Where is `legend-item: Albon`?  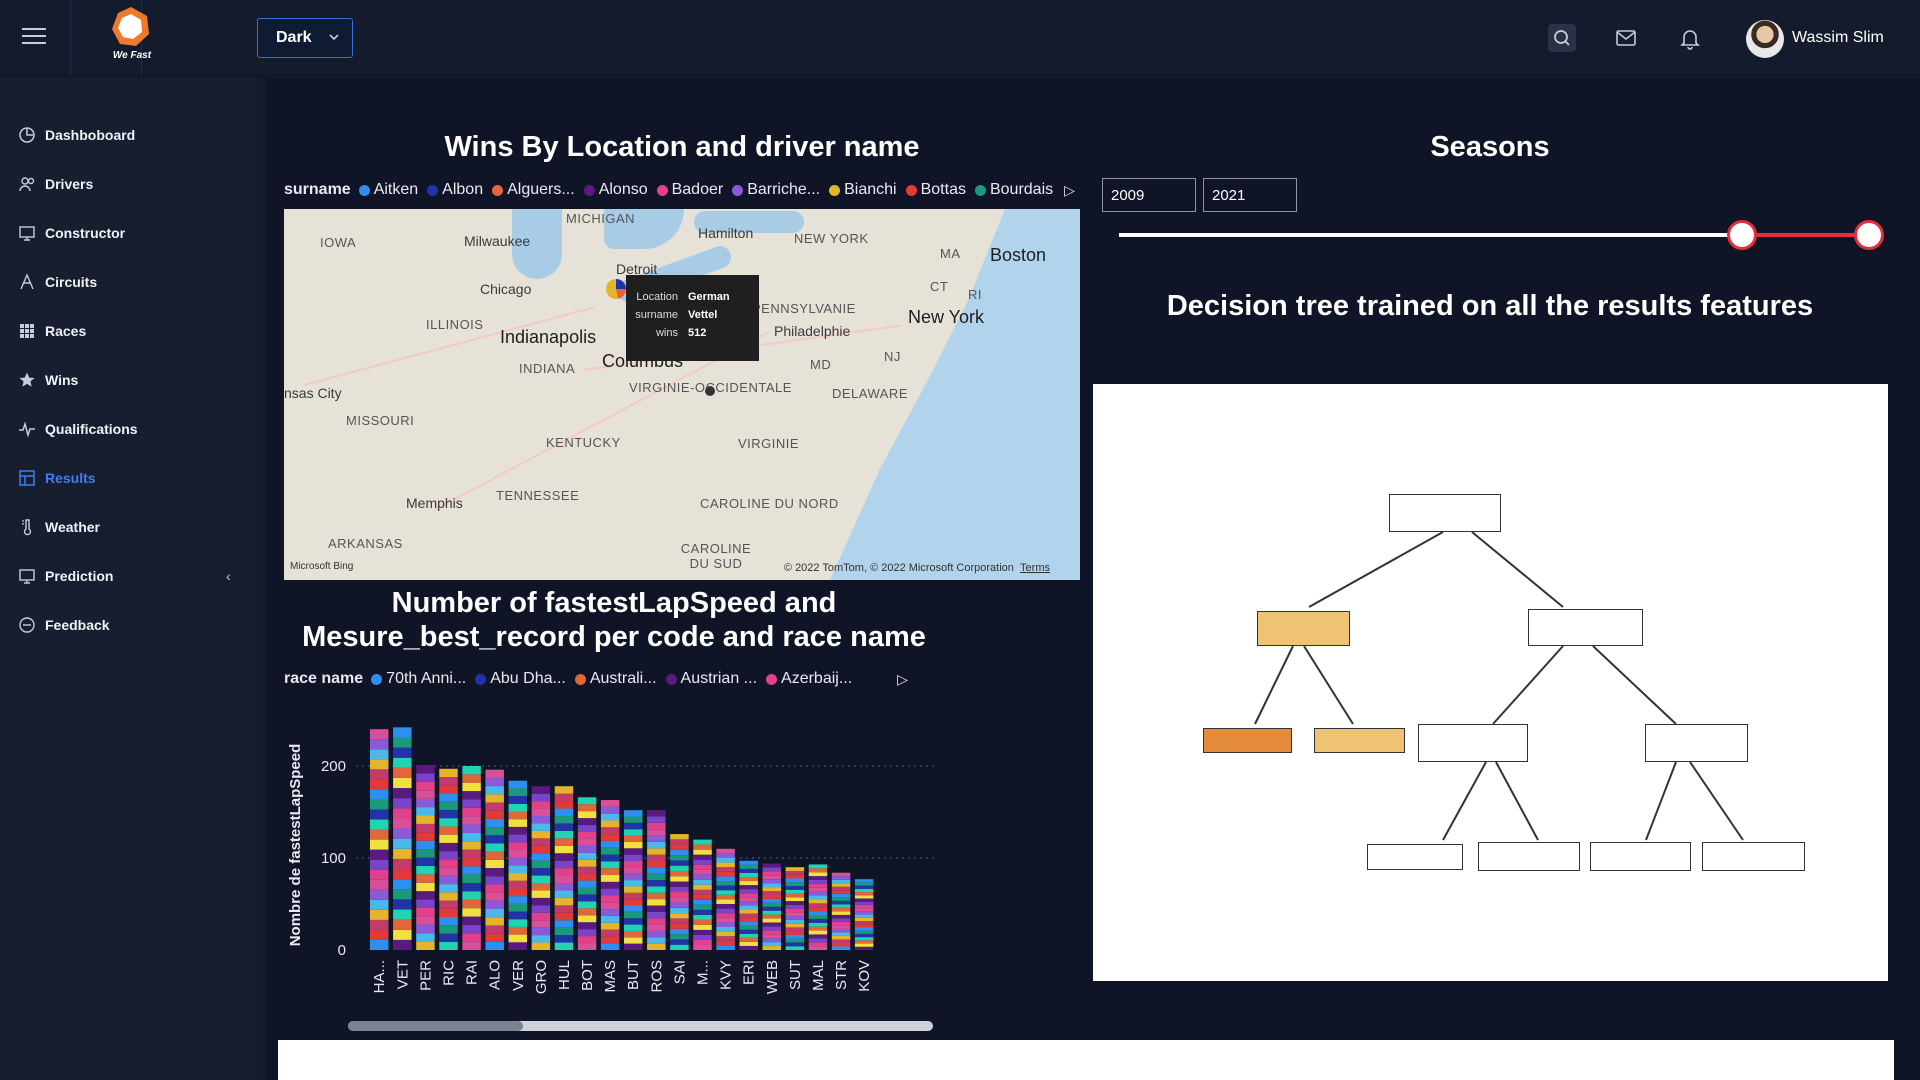 legend-item: Albon is located at coordinates (455, 190).